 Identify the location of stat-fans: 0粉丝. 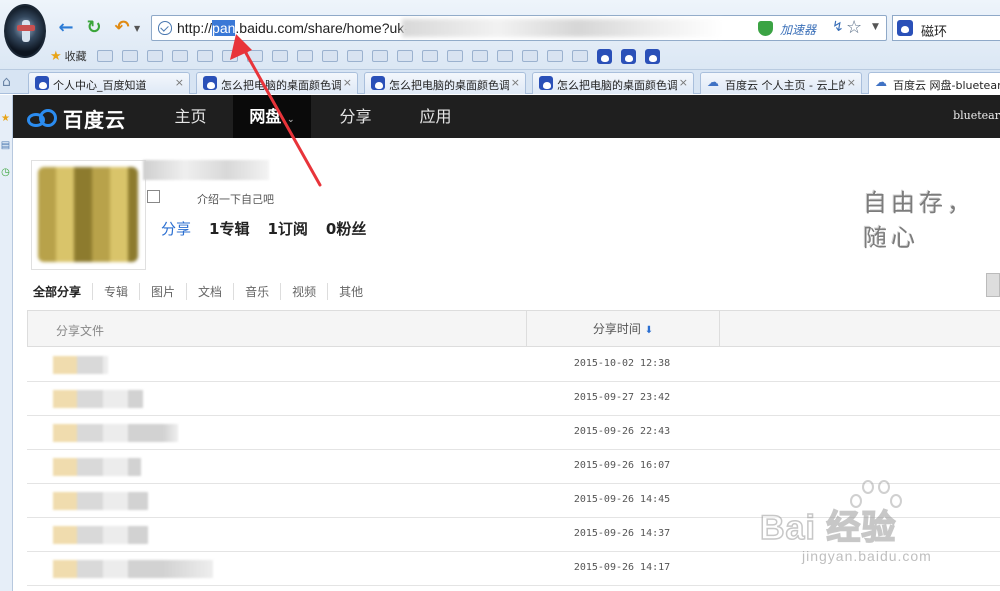
(346, 228).